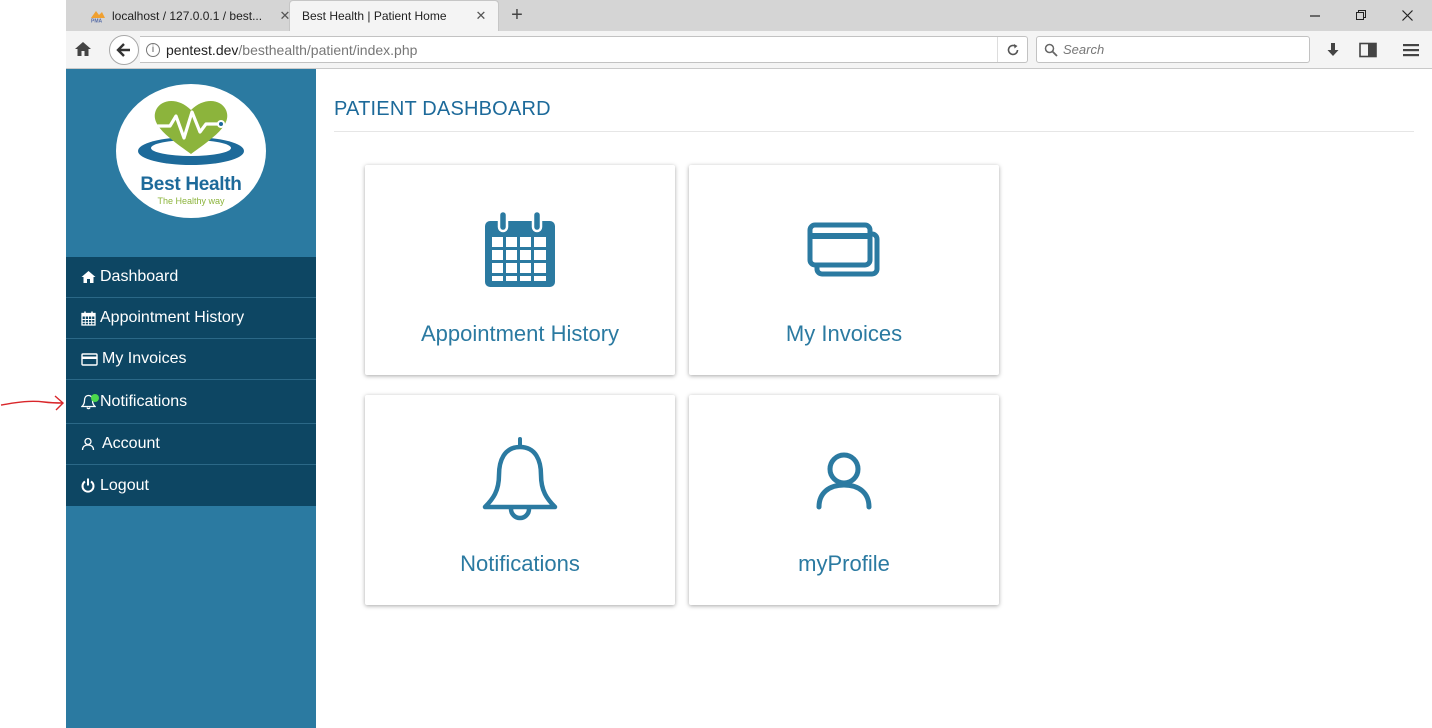 The height and width of the screenshot is (728, 1432). I want to click on notification-dot, so click(95, 398).